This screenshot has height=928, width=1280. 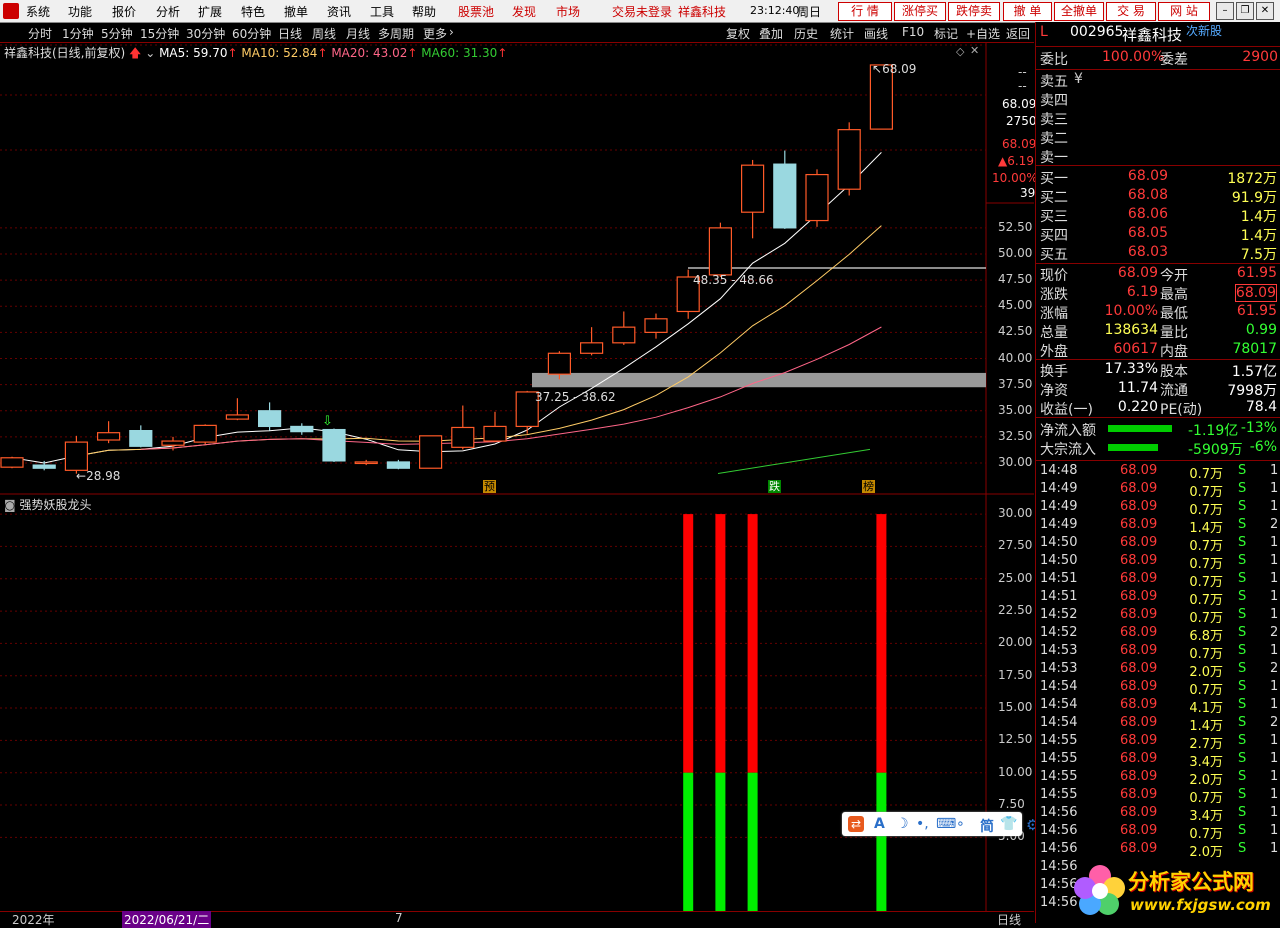 I want to click on price-axis-label: 52.50, so click(x=1015, y=226).